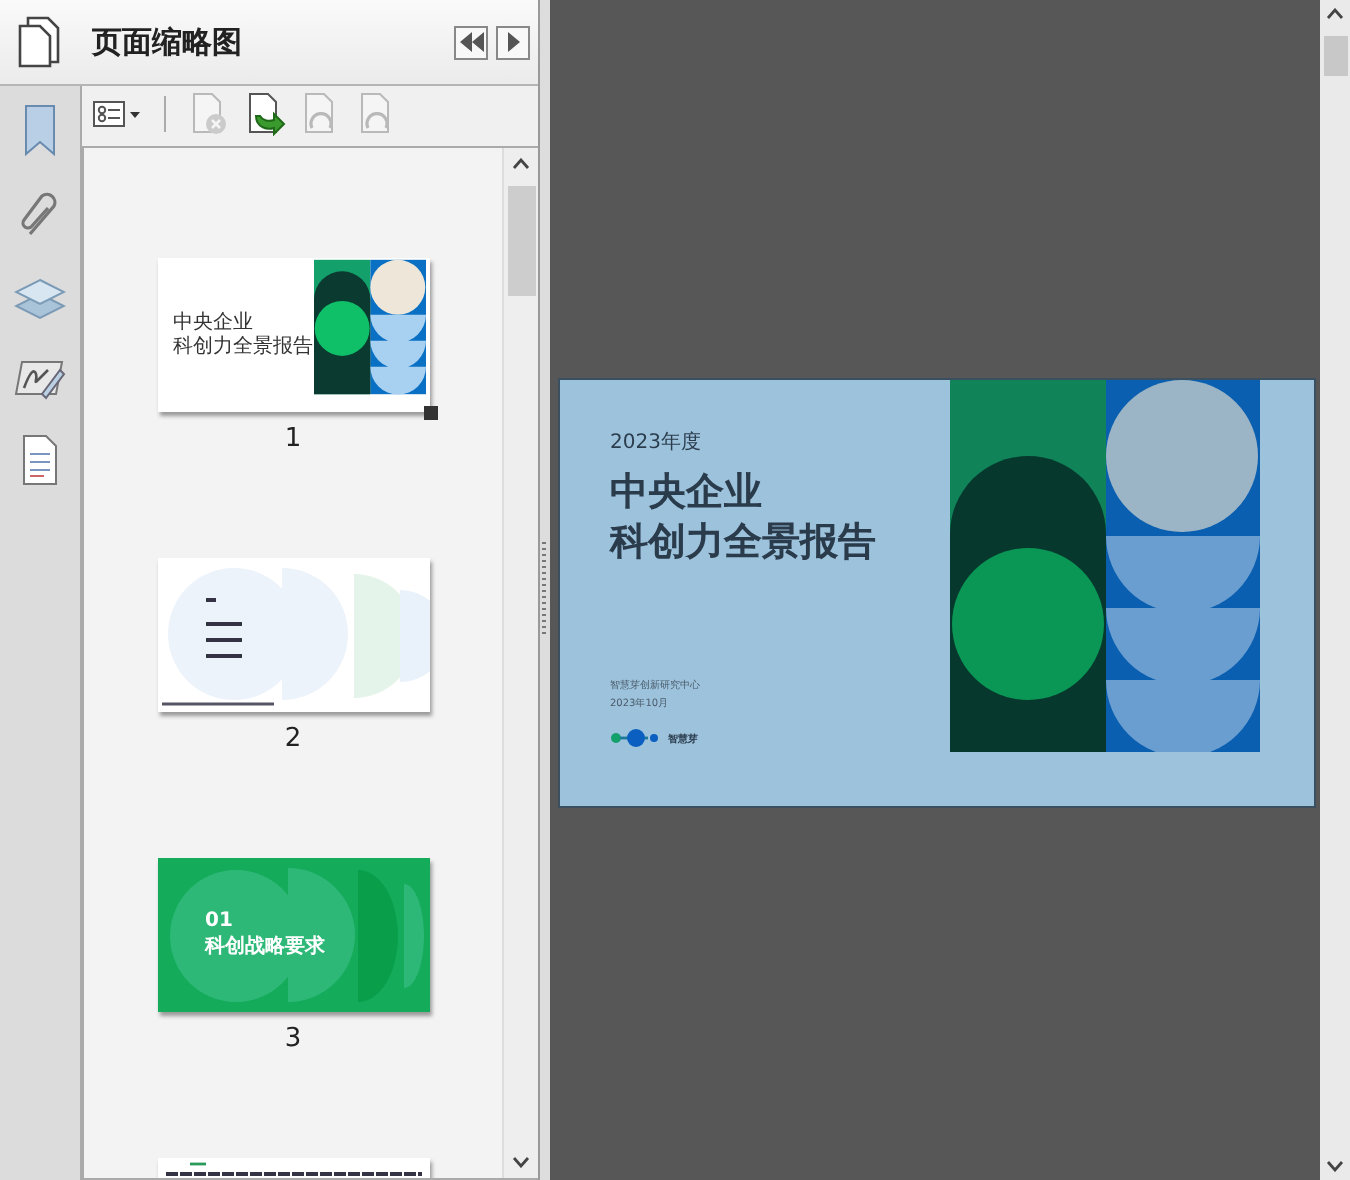 This screenshot has width=1350, height=1180. I want to click on next-page-button, so click(513, 42).